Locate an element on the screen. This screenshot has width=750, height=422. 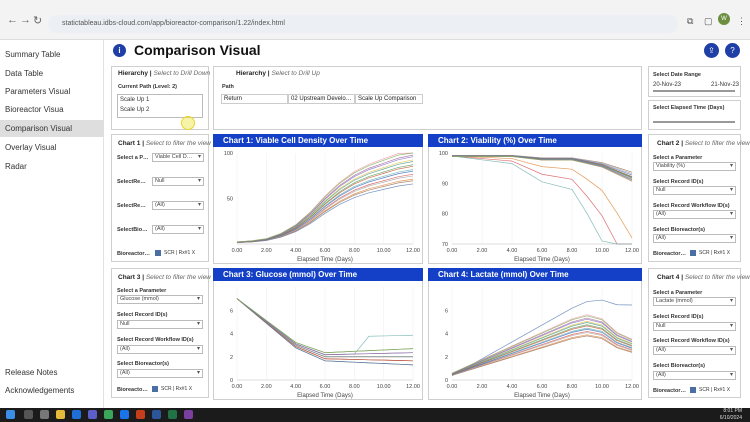
reload-icon: ↻ is located at coordinates (37, 20).